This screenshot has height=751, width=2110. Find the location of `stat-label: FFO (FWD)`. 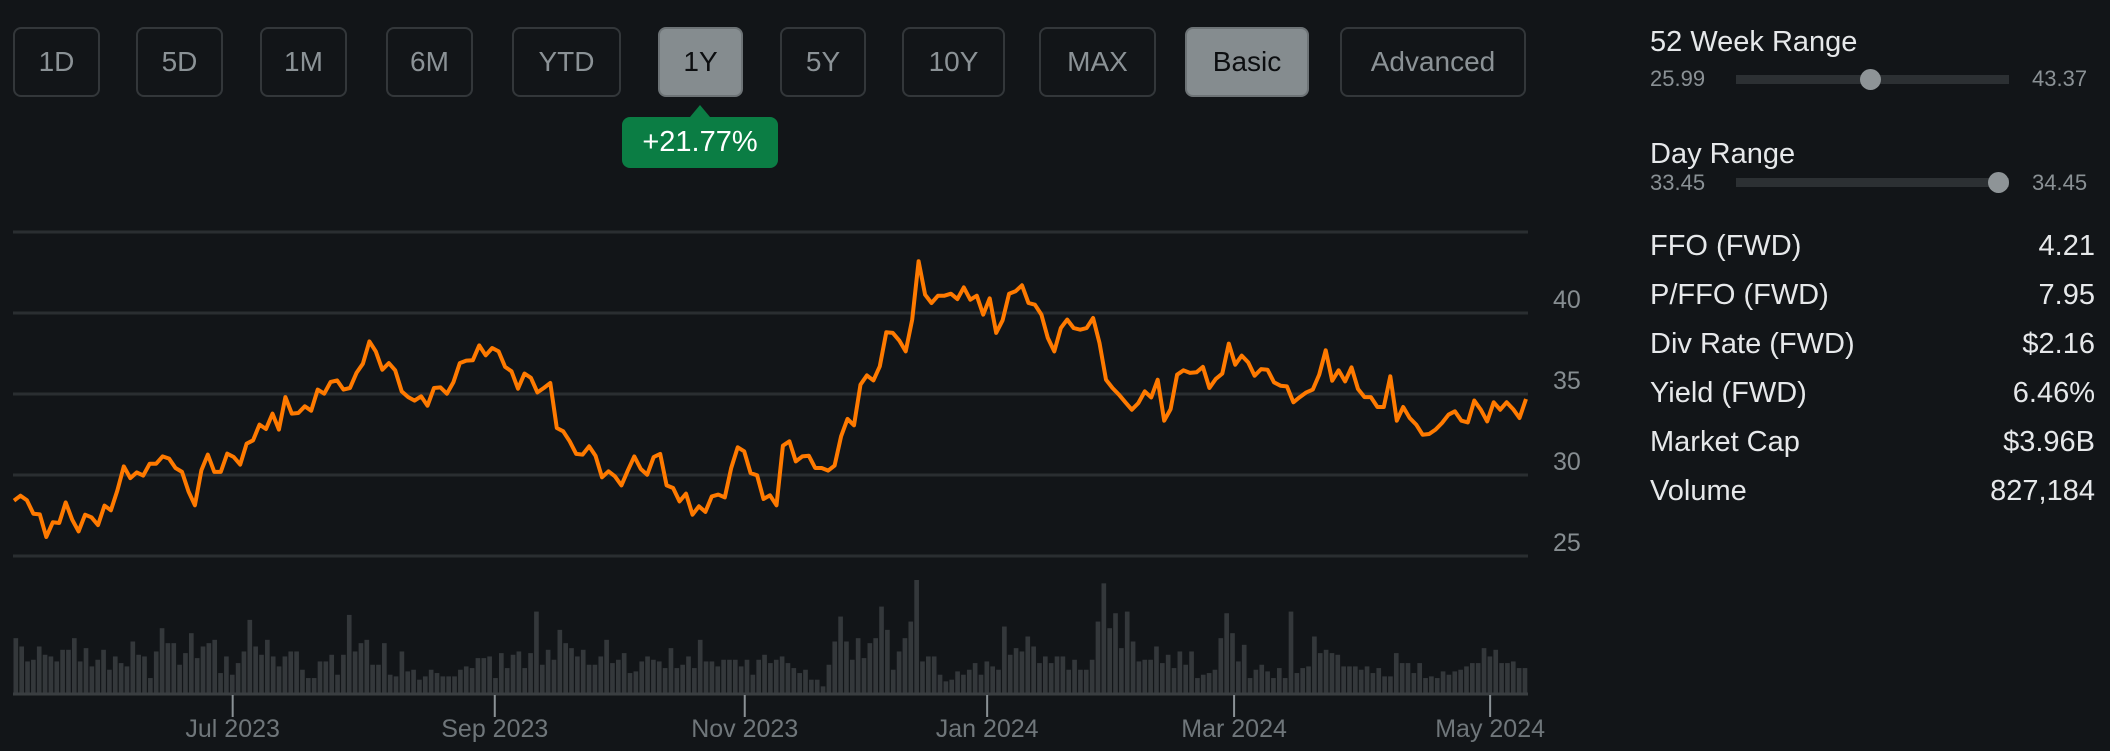

stat-label: FFO (FWD) is located at coordinates (1726, 246).